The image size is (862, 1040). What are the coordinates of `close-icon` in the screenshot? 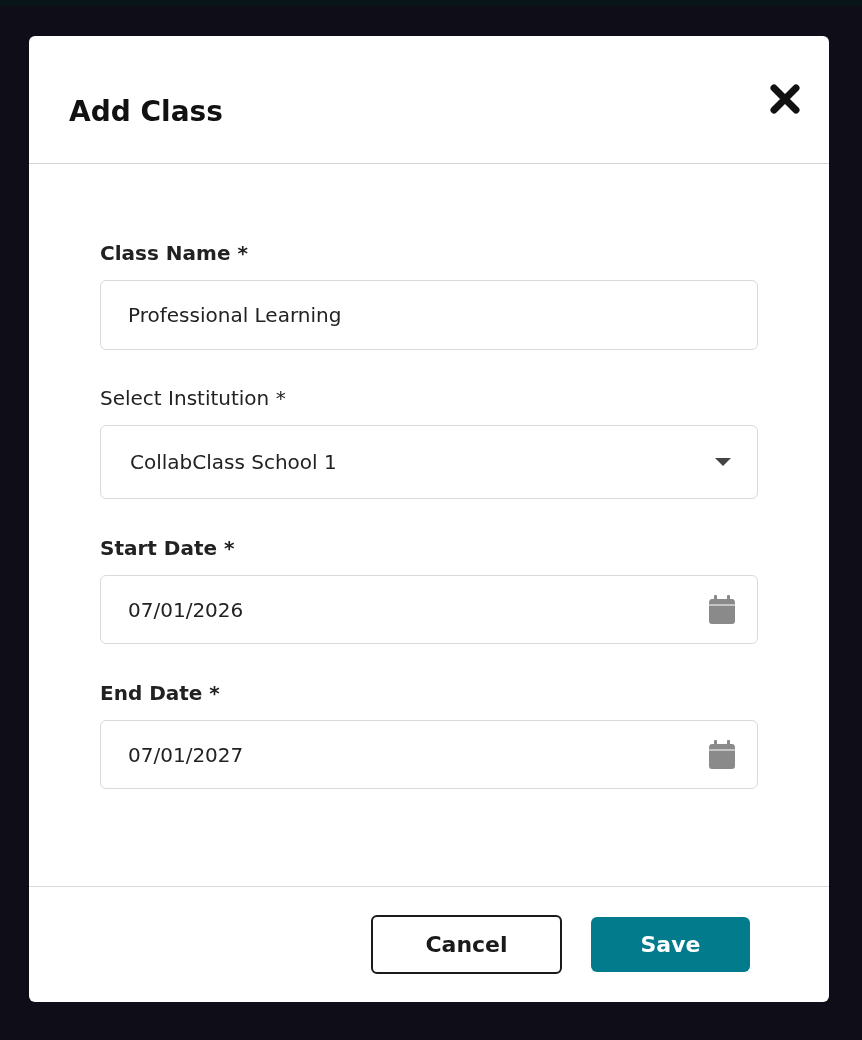 It's located at (785, 98).